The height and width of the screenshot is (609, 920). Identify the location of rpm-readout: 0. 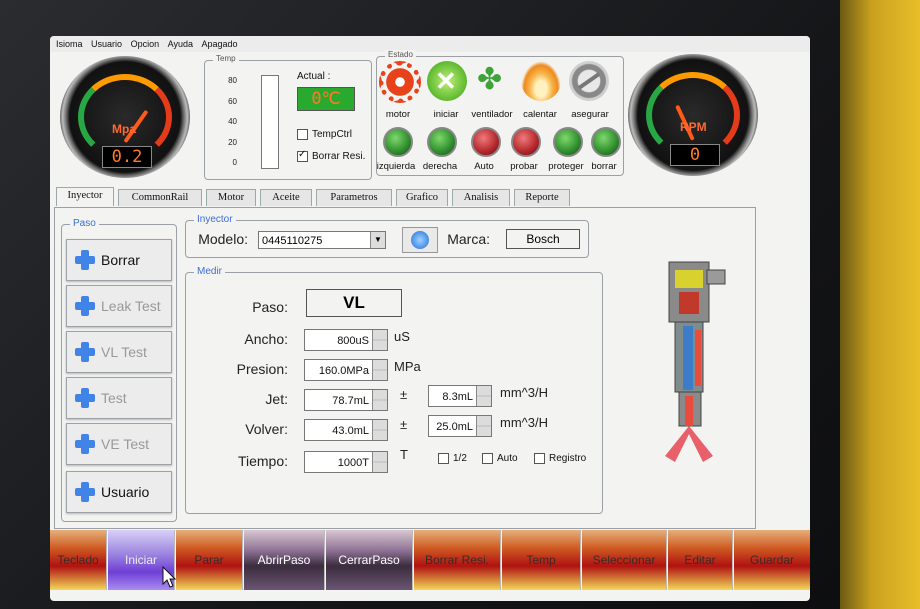
(695, 155).